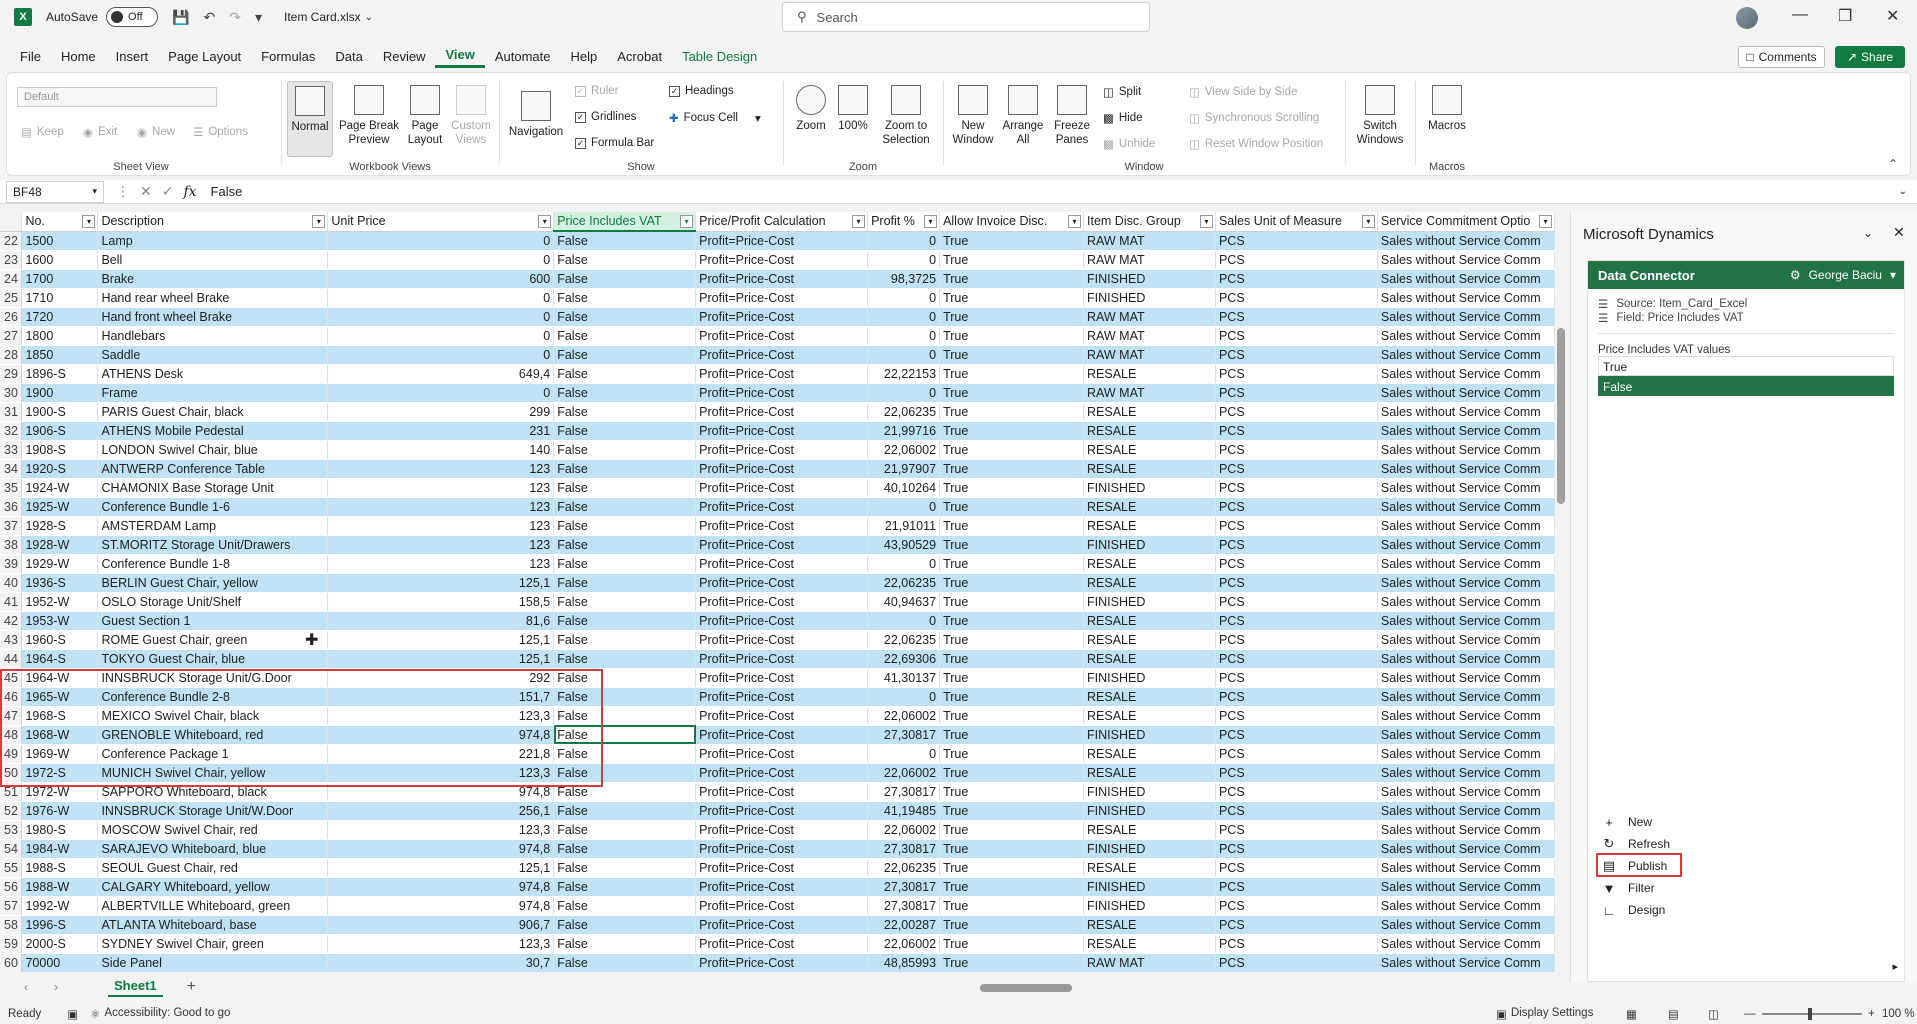 The width and height of the screenshot is (1917, 1024). I want to click on table-cell: 1900, so click(60, 393).